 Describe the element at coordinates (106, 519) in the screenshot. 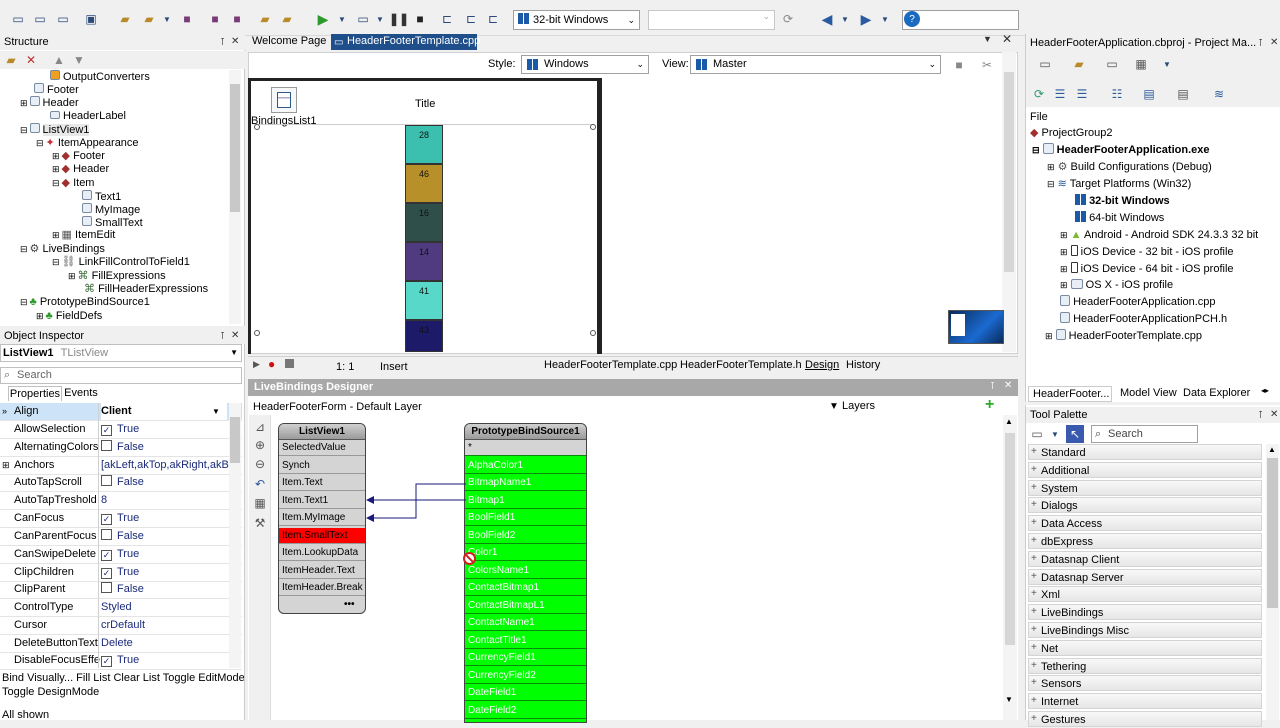

I see `checkbox: ✓` at that location.